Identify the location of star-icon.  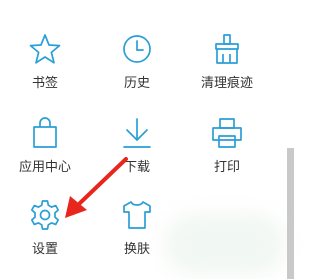
(45, 49).